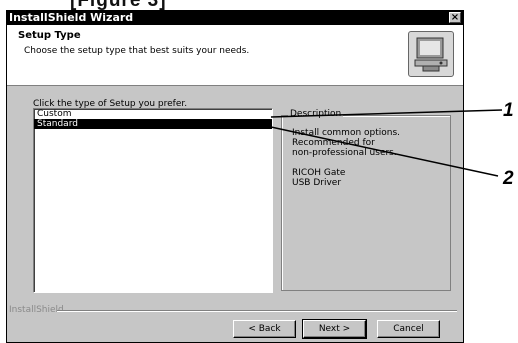 The width and height of the screenshot is (518, 343). I want to click on callout-2: 2, so click(508, 178).